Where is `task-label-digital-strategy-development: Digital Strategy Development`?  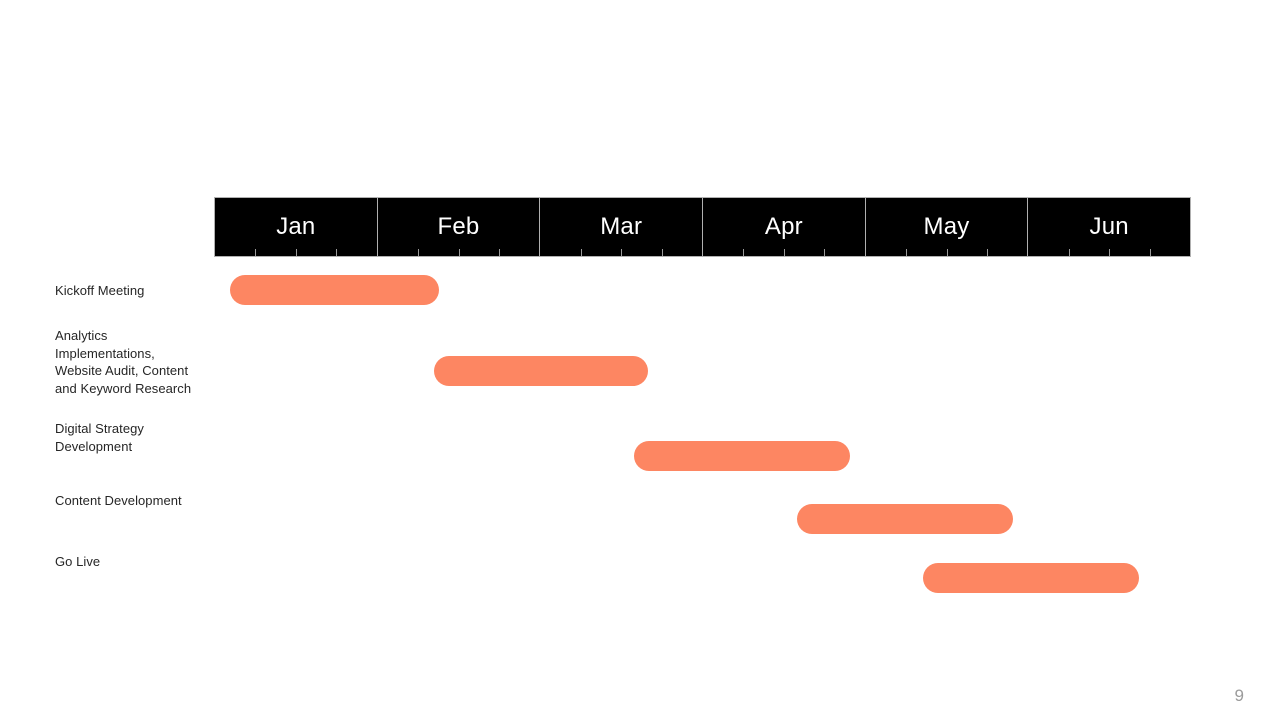
task-label-digital-strategy-development: Digital Strategy Development is located at coordinates (134, 437).